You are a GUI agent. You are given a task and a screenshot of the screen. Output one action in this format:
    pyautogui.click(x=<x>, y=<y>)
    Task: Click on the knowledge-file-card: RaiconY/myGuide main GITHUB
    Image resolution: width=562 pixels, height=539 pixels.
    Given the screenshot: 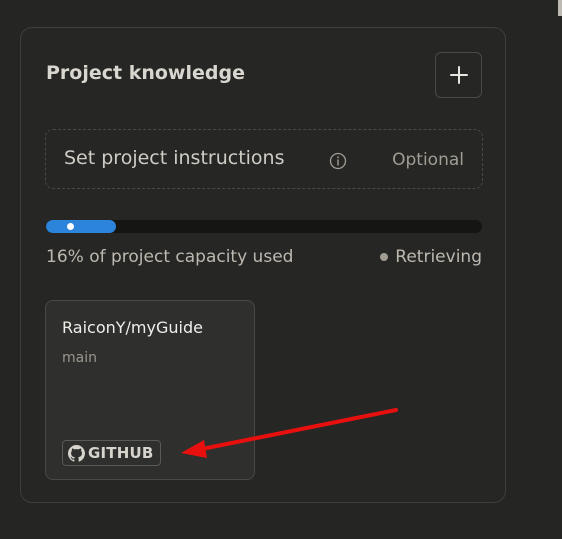 What is the action you would take?
    pyautogui.click(x=150, y=390)
    